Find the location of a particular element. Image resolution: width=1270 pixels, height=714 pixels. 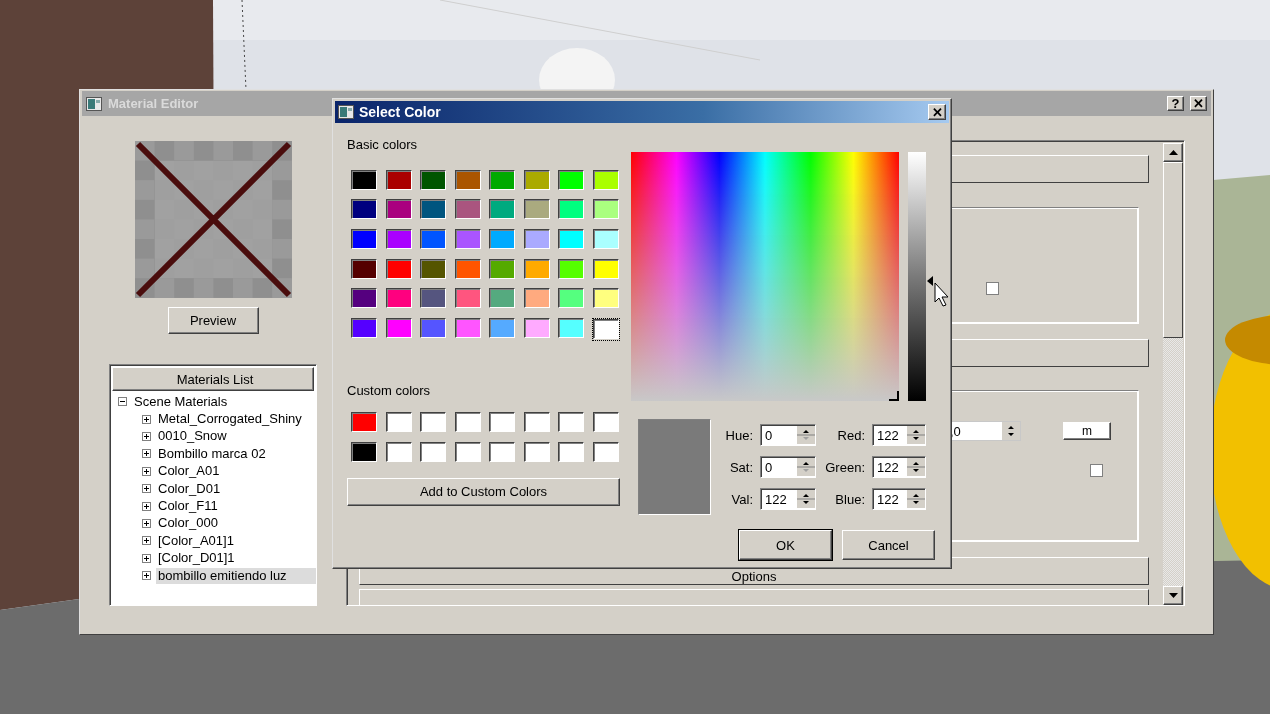

tree-item: Scene Materials is located at coordinates (181, 401).